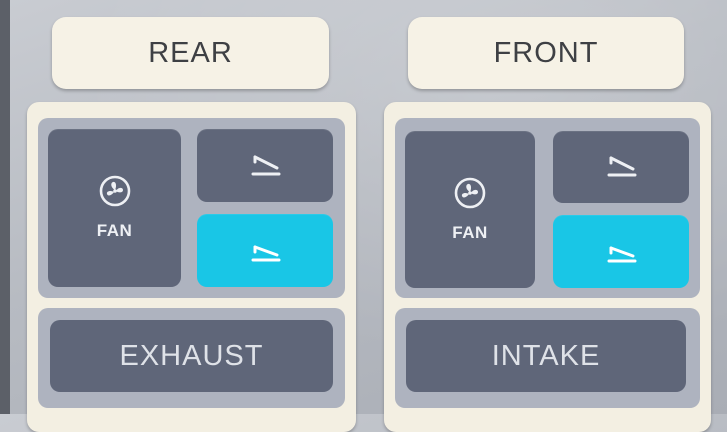 The height and width of the screenshot is (432, 727). I want to click on rear-fan-button: FAN, so click(114, 208).